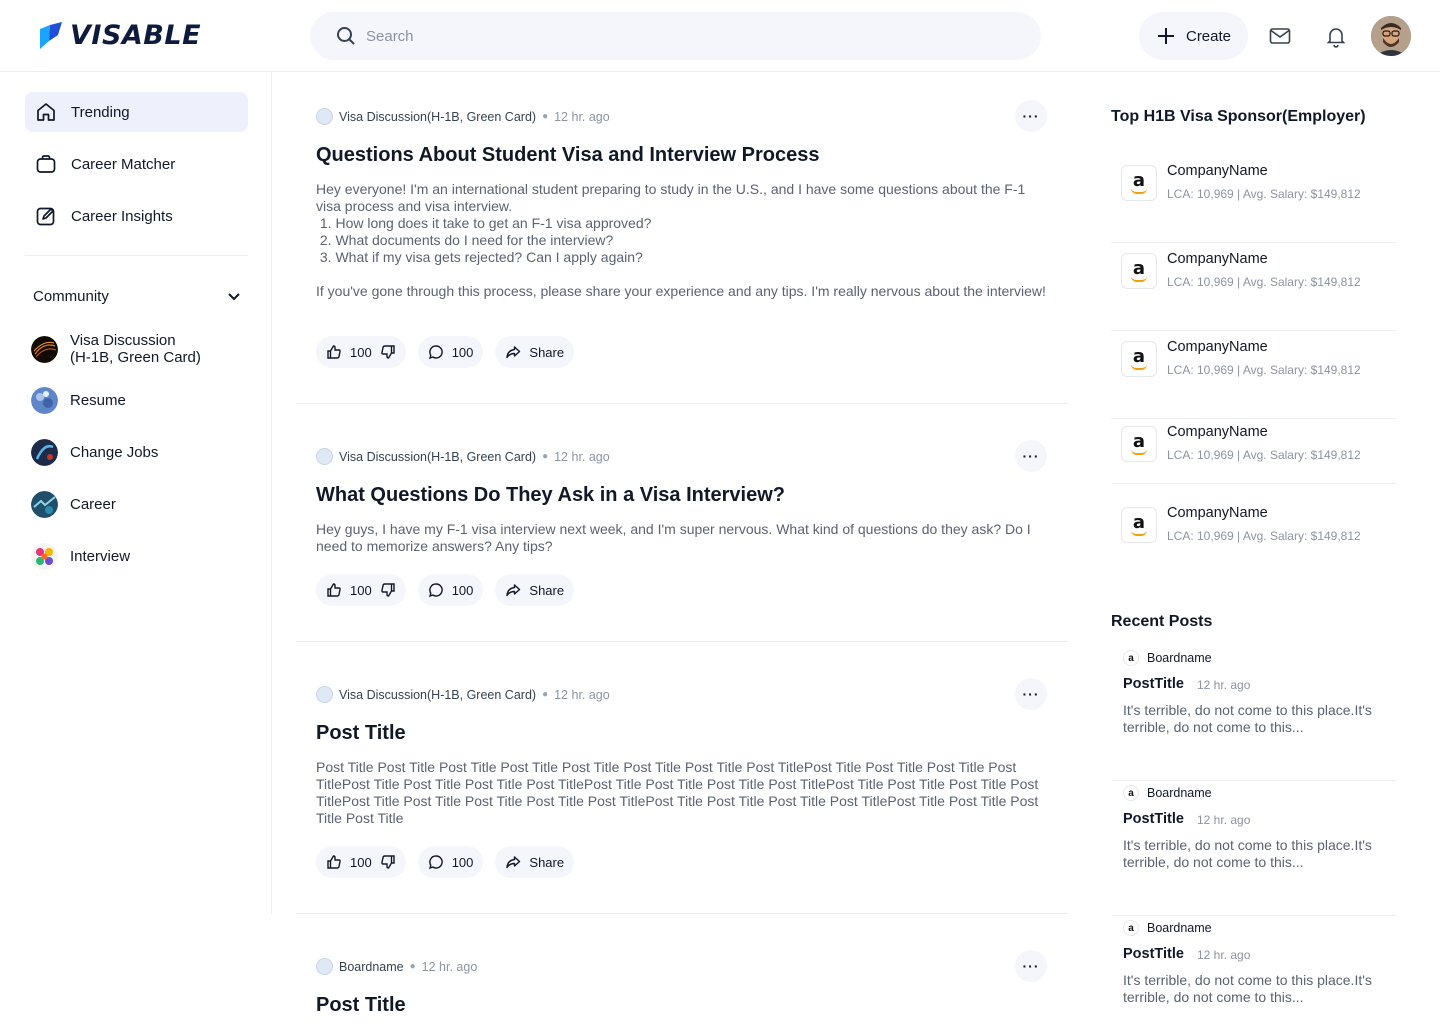 This screenshot has width=1440, height=1024. Describe the element at coordinates (93, 504) in the screenshot. I see `community-label-career: Career` at that location.